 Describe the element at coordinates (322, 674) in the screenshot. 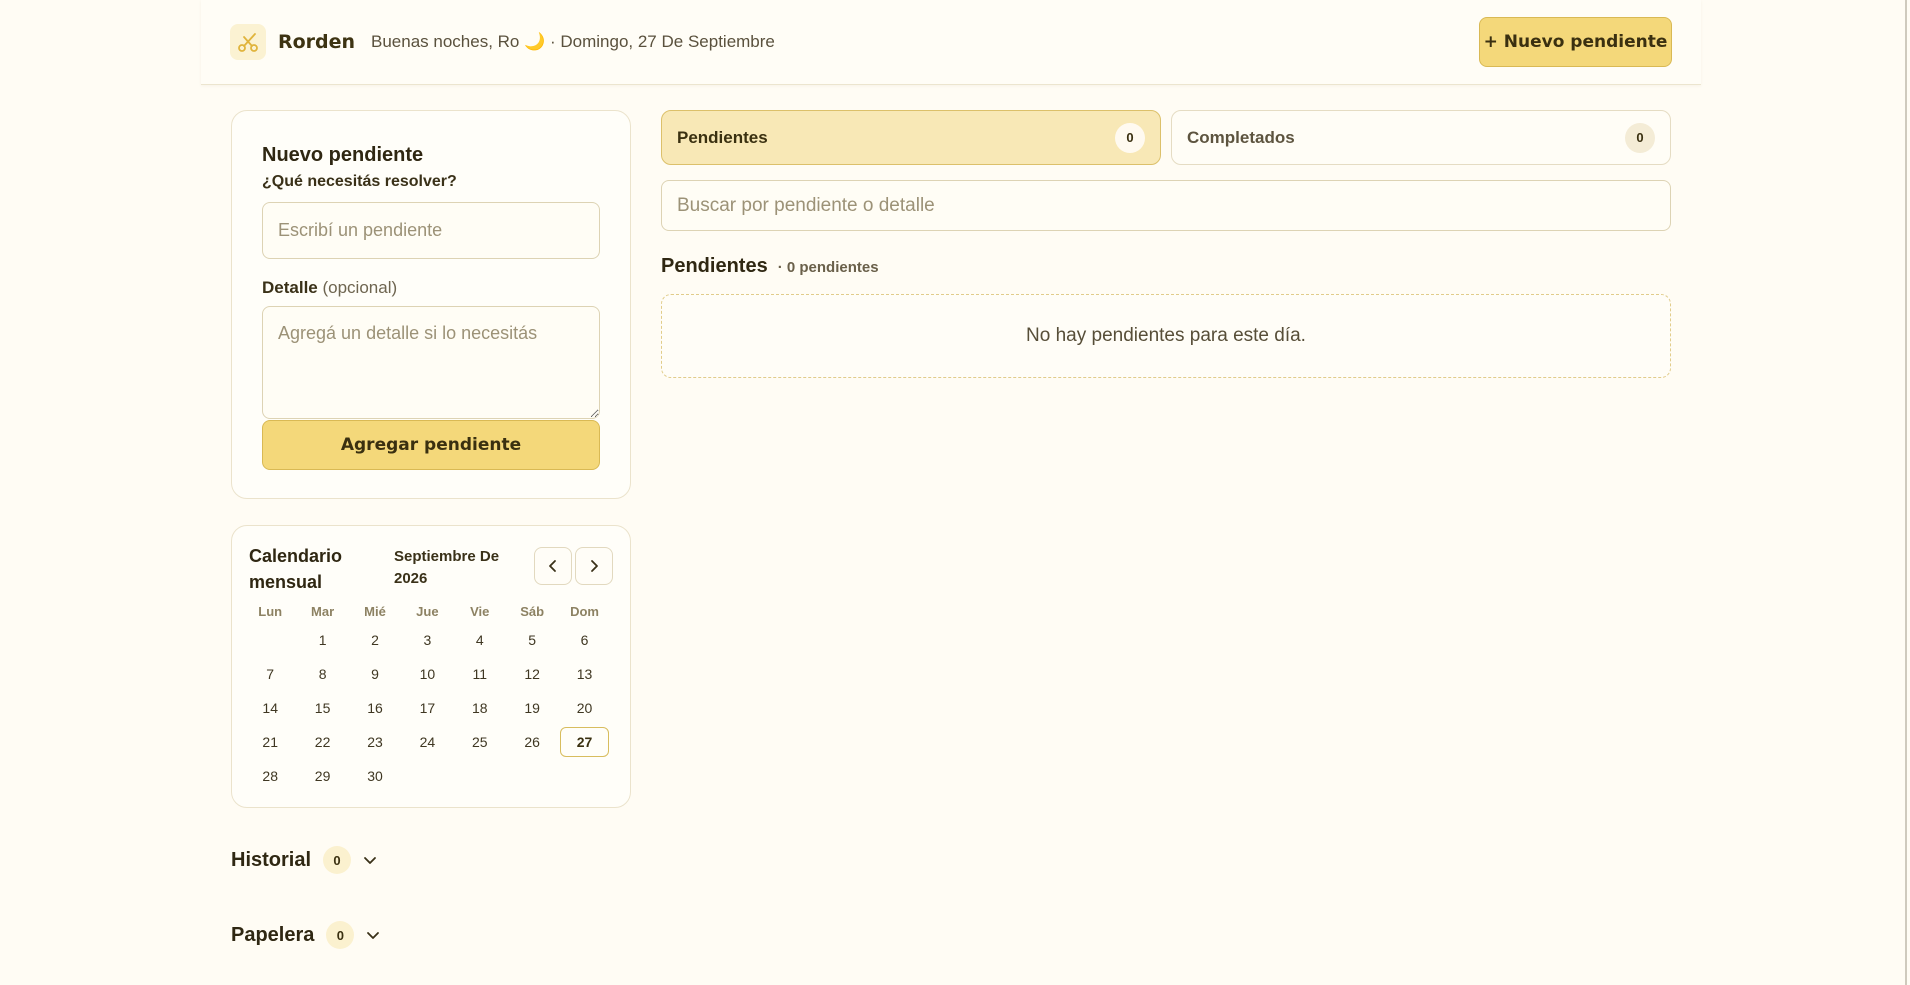

I see `calendar-day: 8` at that location.